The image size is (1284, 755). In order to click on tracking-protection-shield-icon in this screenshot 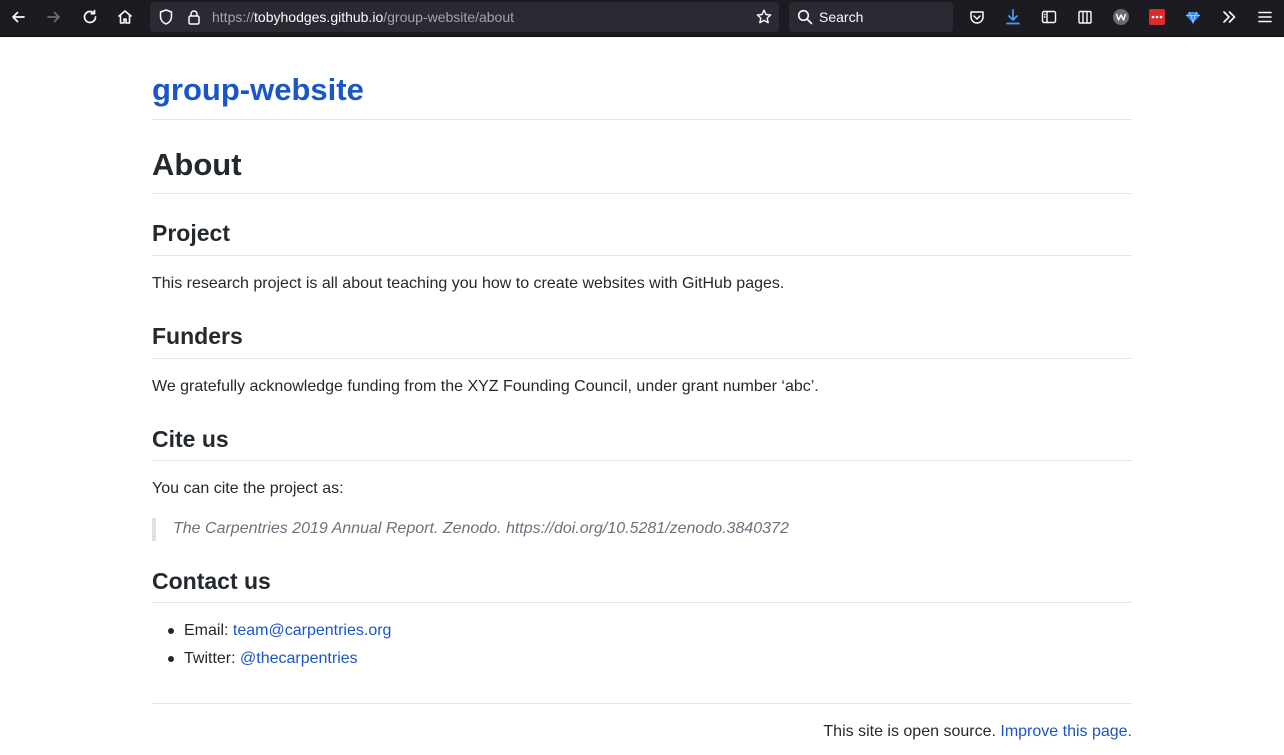, I will do `click(166, 17)`.